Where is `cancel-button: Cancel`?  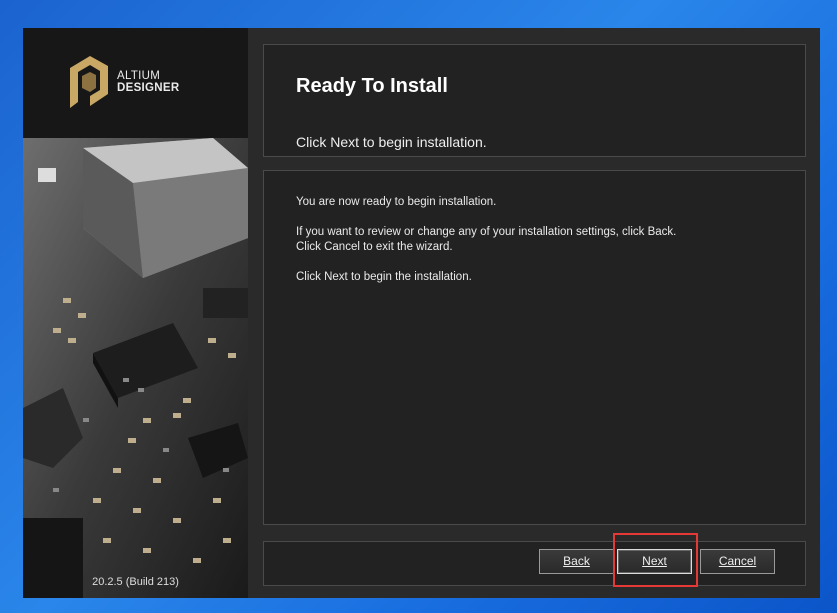
cancel-button: Cancel is located at coordinates (737, 561).